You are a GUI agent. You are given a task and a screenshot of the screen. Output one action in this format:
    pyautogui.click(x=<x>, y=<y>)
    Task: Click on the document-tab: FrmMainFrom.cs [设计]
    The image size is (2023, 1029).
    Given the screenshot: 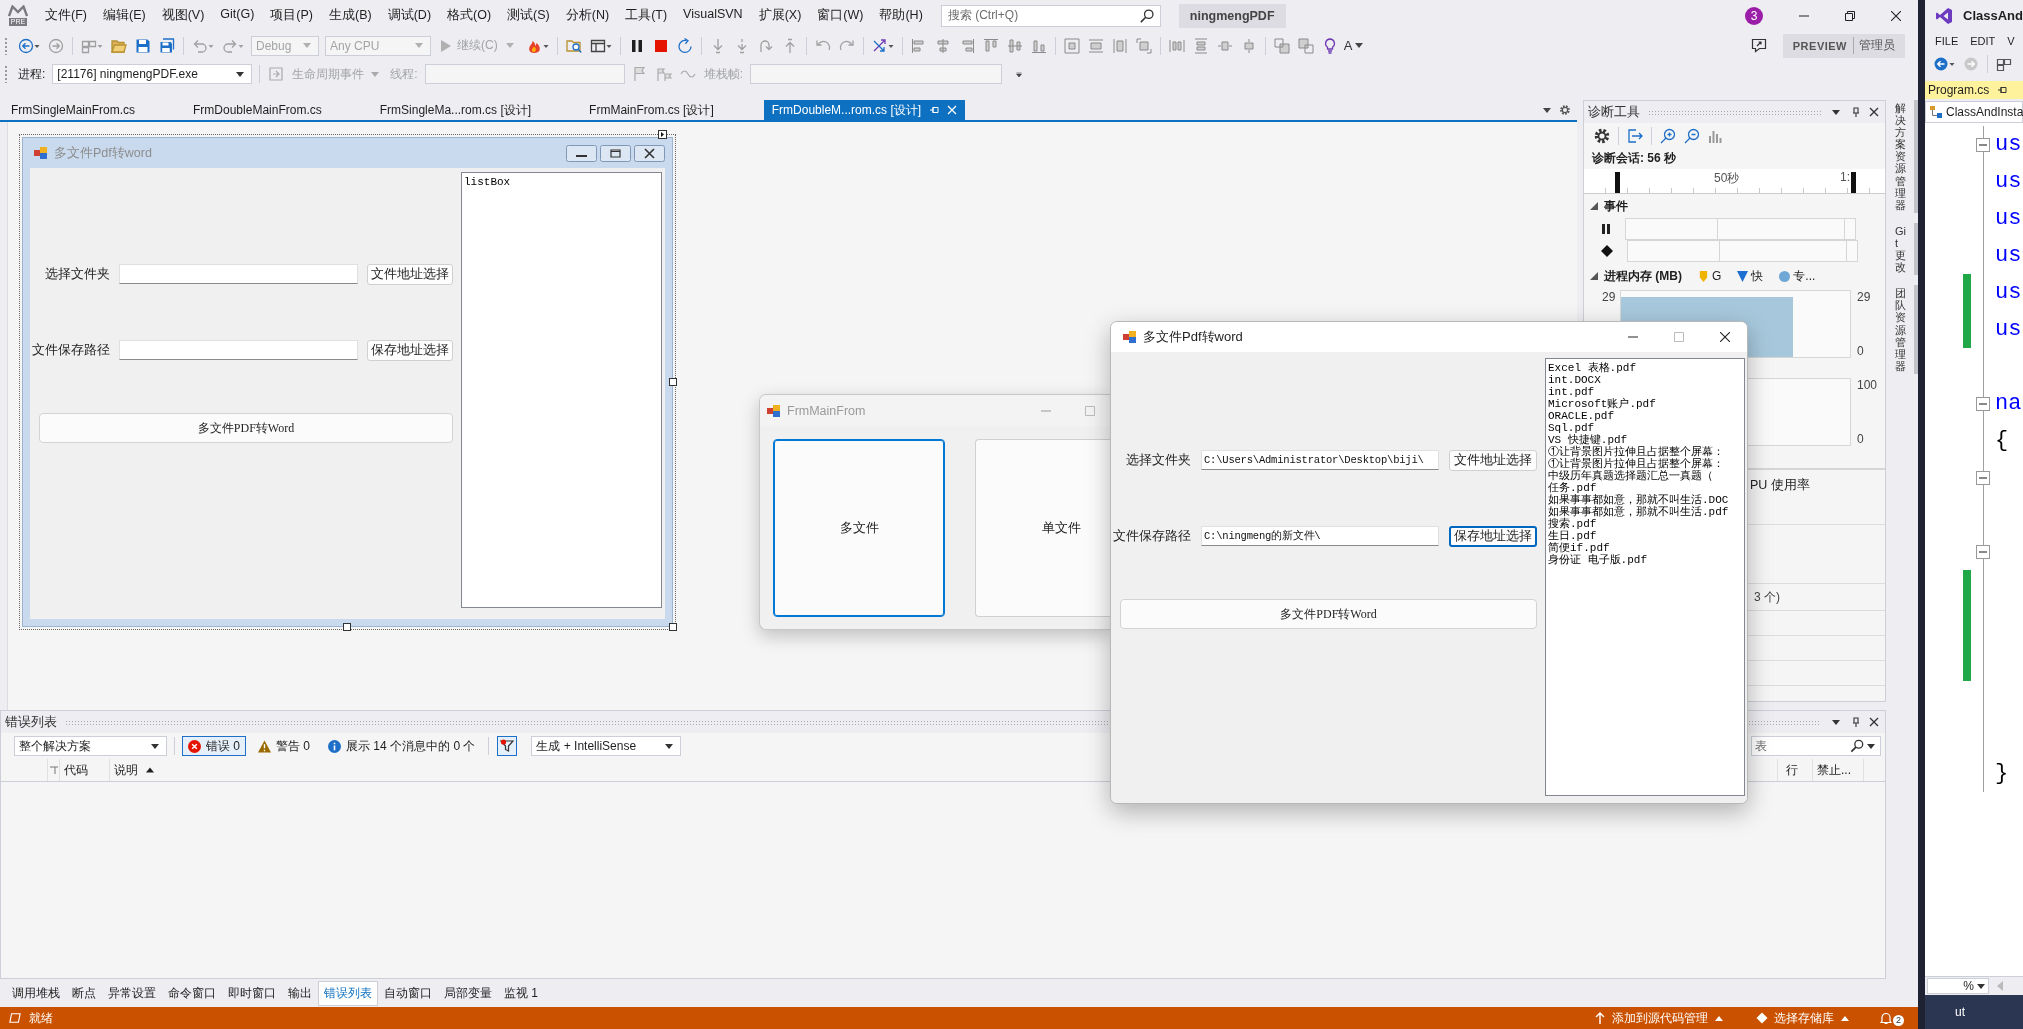 What is the action you would take?
    pyautogui.click(x=672, y=110)
    